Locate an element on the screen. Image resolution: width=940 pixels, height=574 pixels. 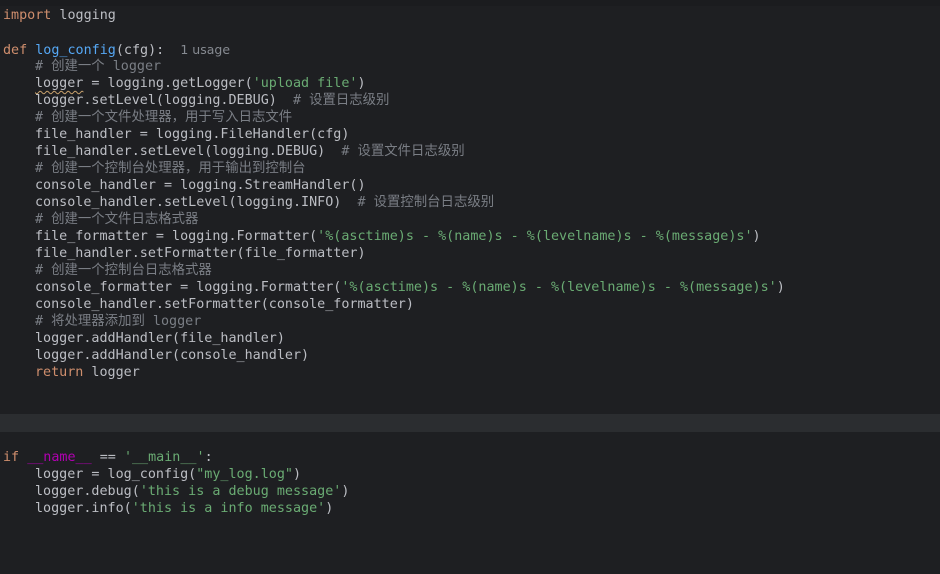
comment-line: # 将处理器添加到 logger is located at coordinates (118, 321).